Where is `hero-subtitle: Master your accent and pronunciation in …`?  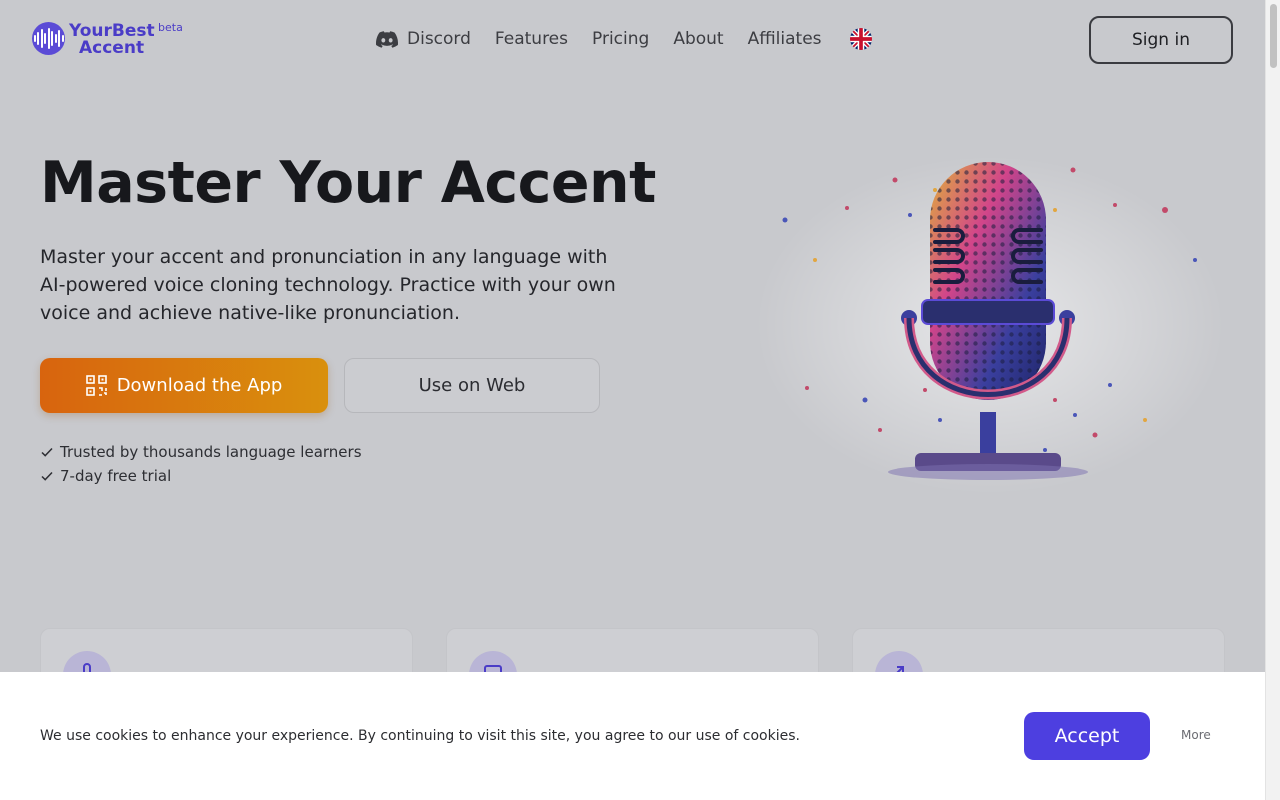 hero-subtitle: Master your accent and pronunciation in … is located at coordinates (328, 285).